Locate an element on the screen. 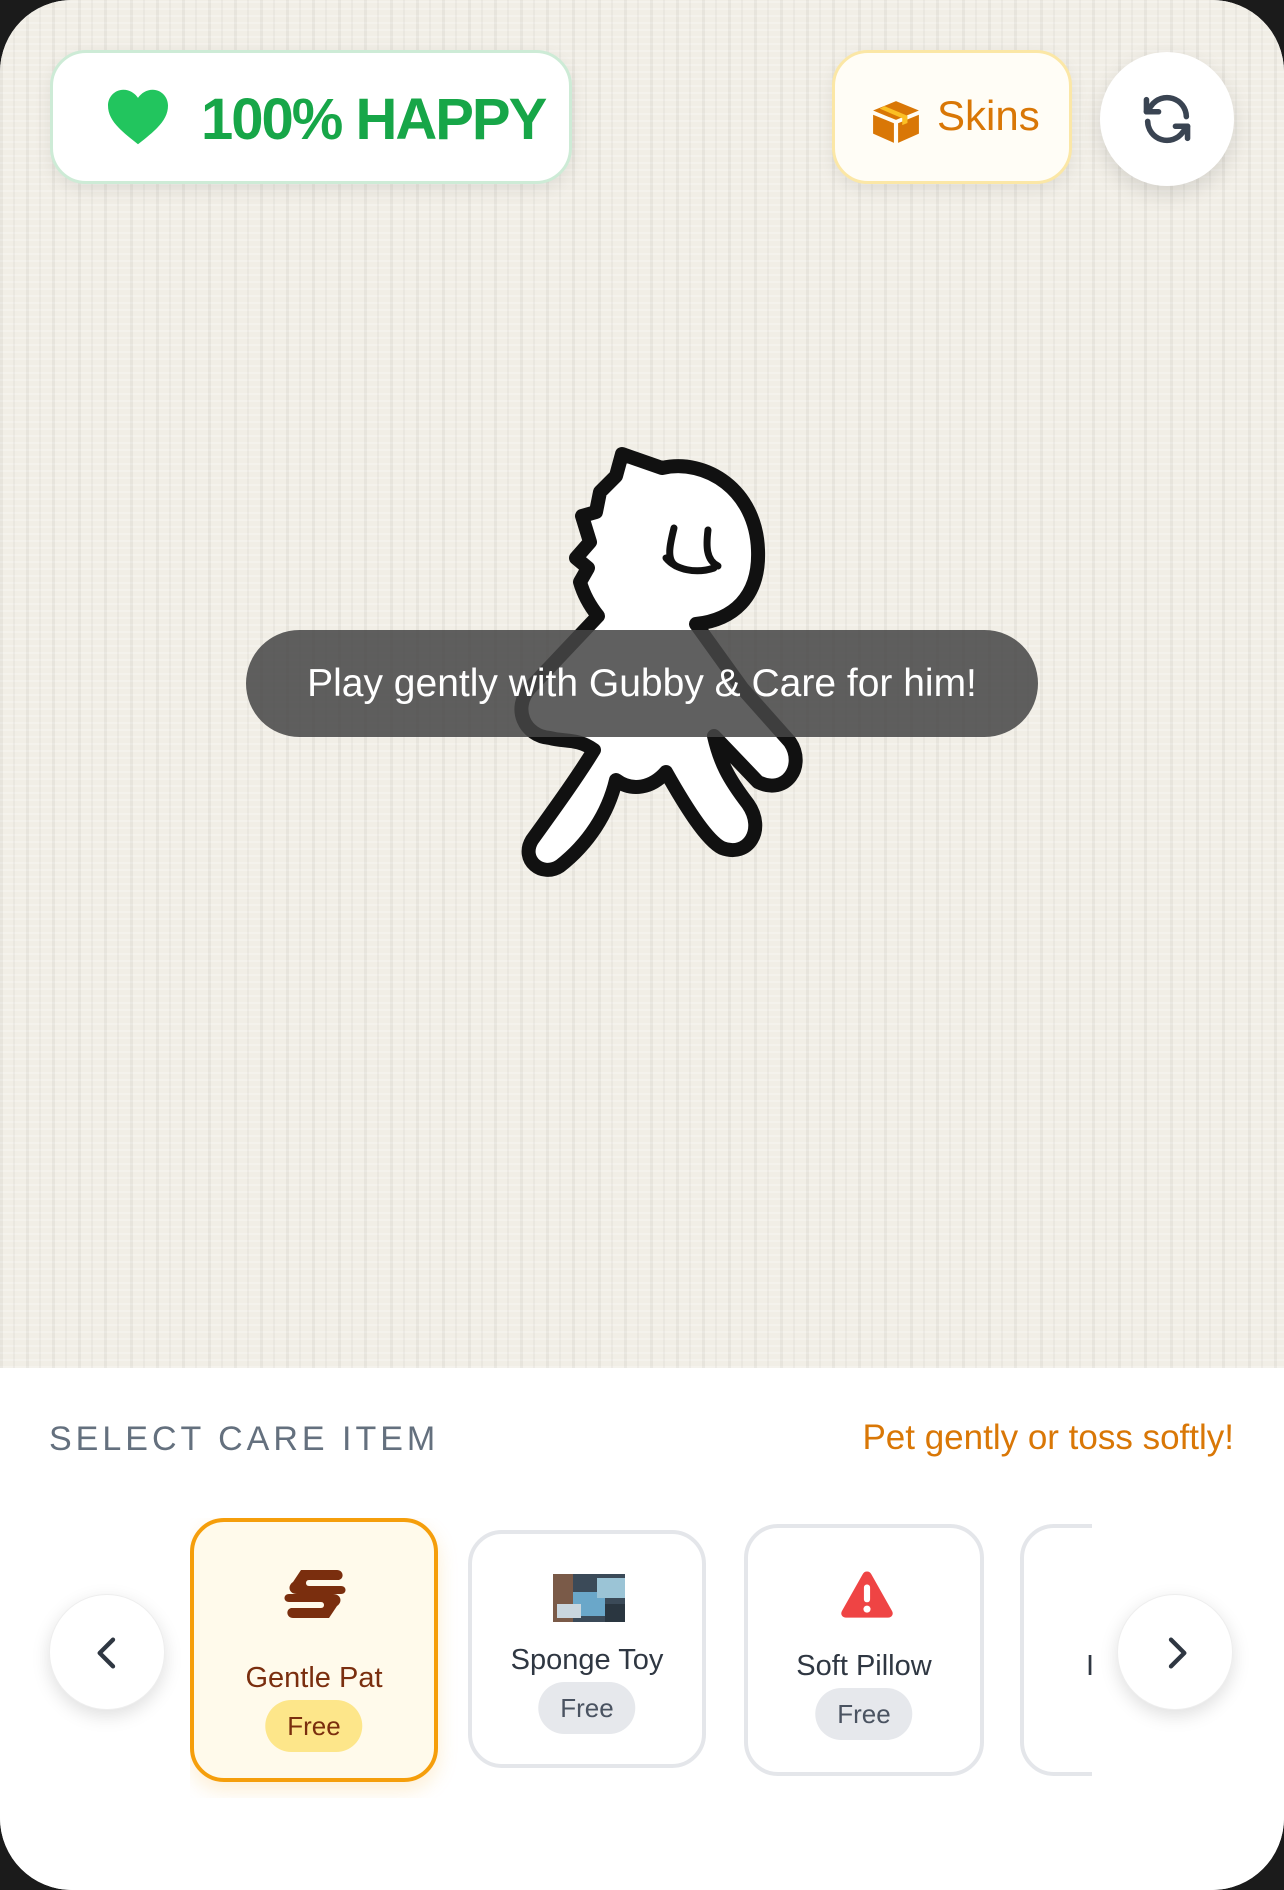  care-item-sponge-toy: Sponge Toy Free is located at coordinates (587, 1649).